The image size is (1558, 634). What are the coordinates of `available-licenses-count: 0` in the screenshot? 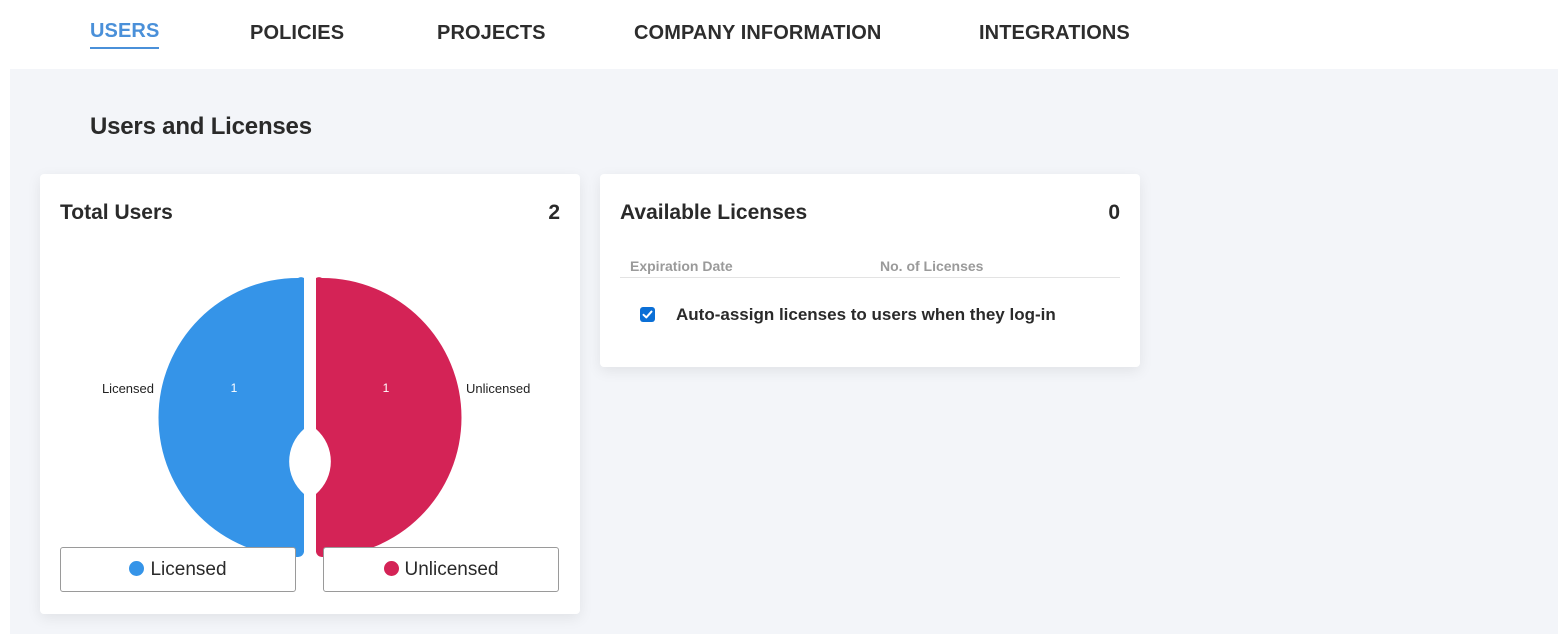 It's located at (1114, 212).